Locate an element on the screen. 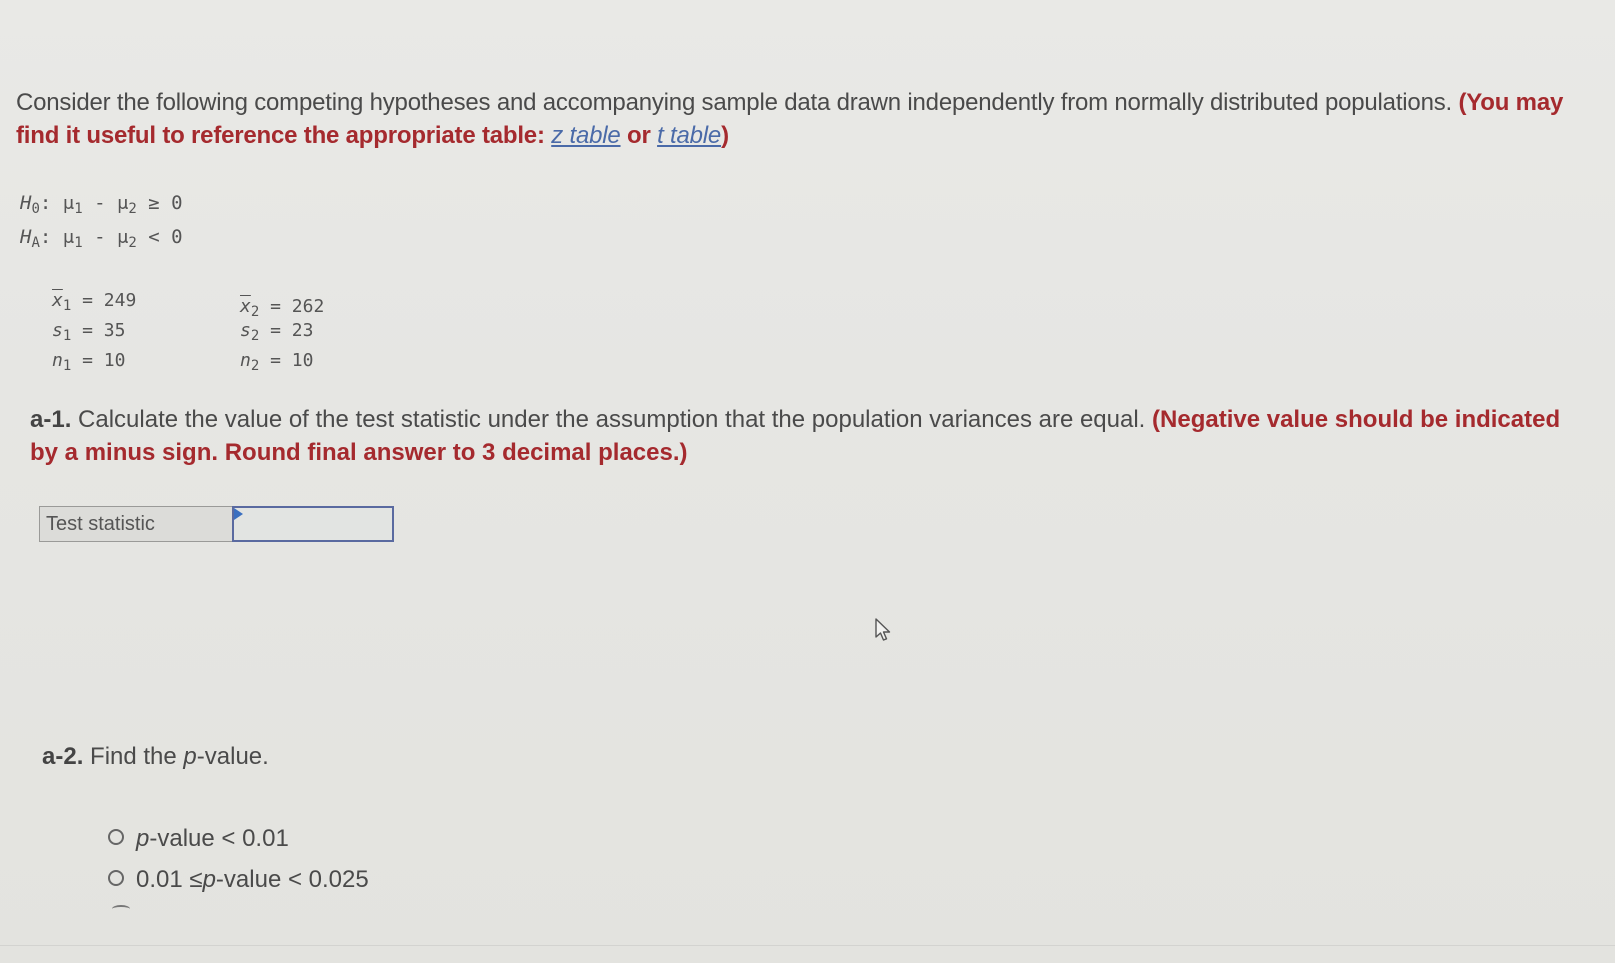 Image resolution: width=1615 pixels, height=963 pixels. z-table-link-text: z table is located at coordinates (586, 135).